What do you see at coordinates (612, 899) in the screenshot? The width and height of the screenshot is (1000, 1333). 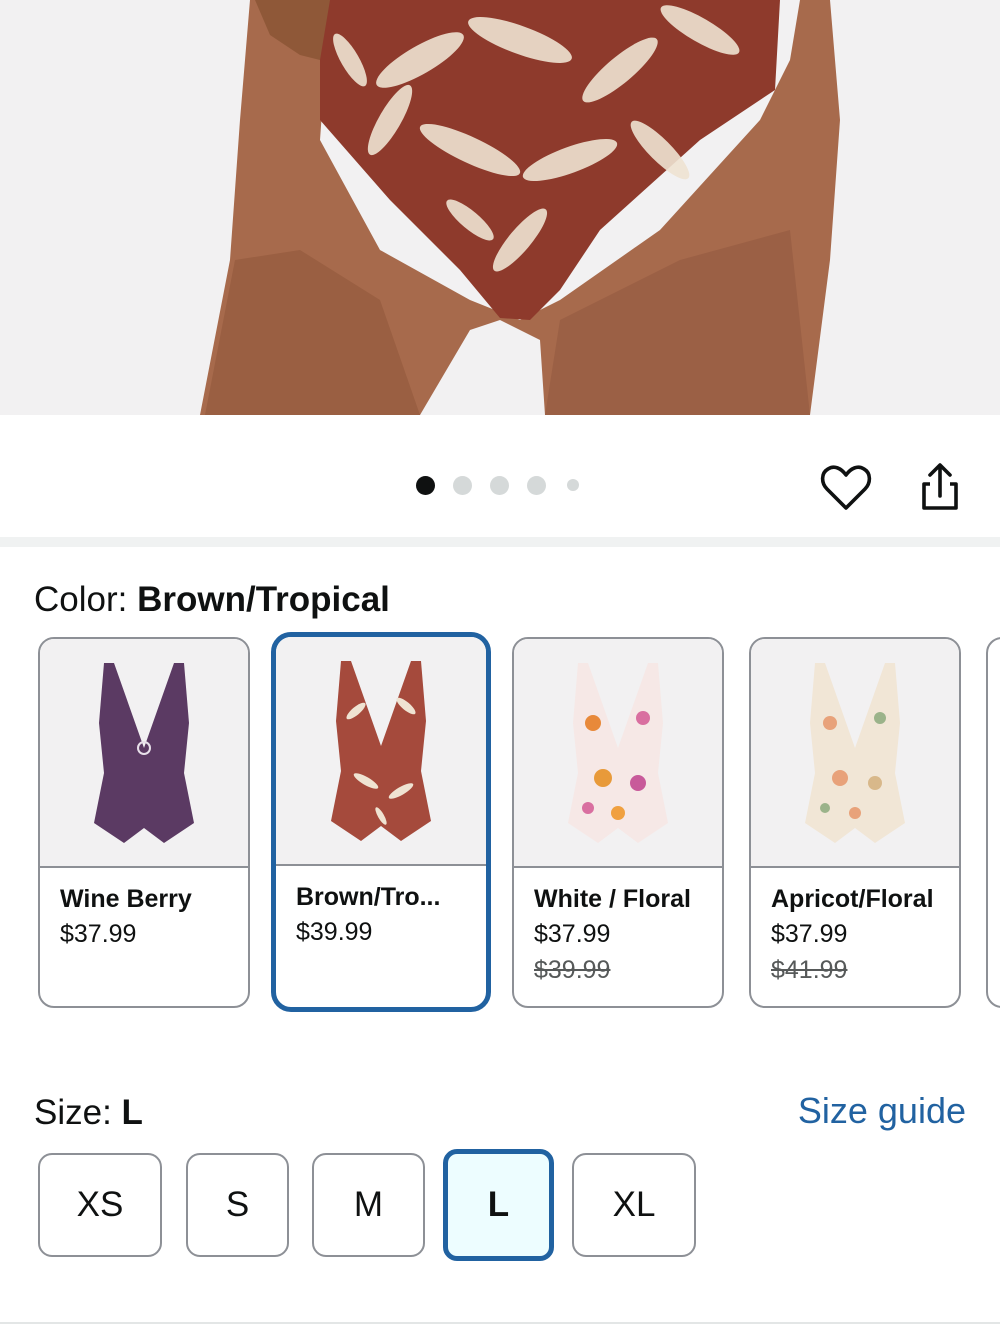 I see `swatch-name: White / Floral` at bounding box center [612, 899].